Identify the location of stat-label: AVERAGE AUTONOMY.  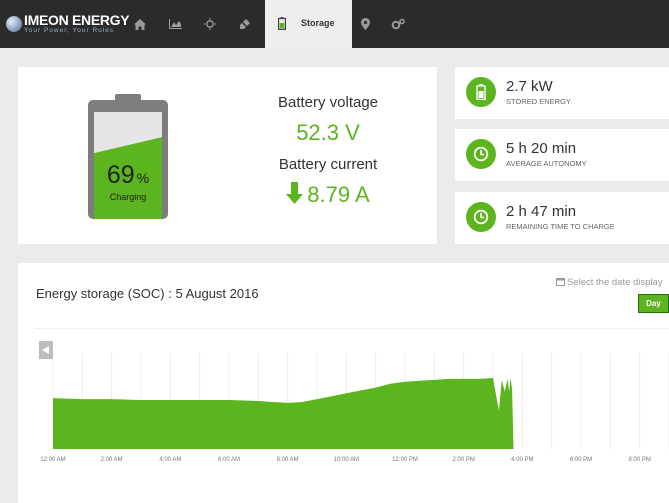
(546, 163).